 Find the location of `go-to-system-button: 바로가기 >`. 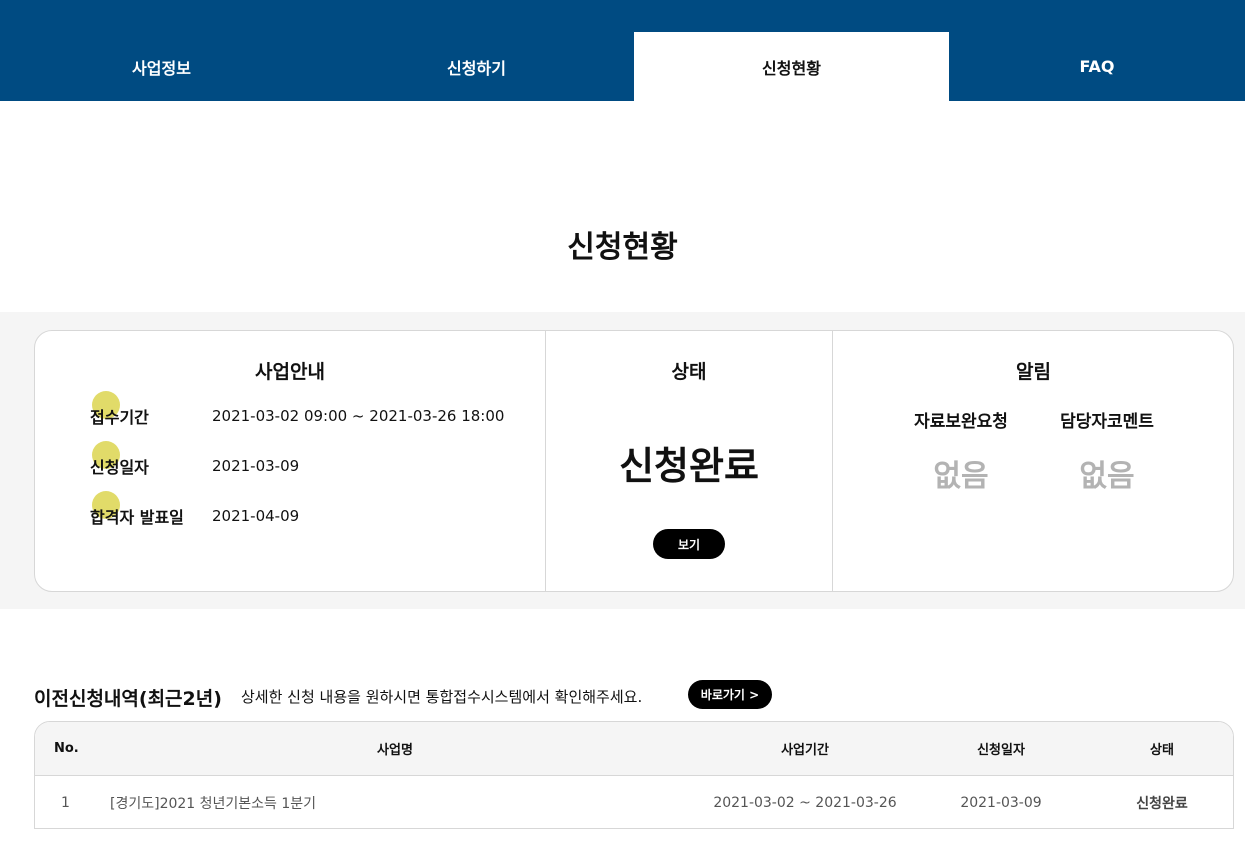

go-to-system-button: 바로가기 > is located at coordinates (730, 694).